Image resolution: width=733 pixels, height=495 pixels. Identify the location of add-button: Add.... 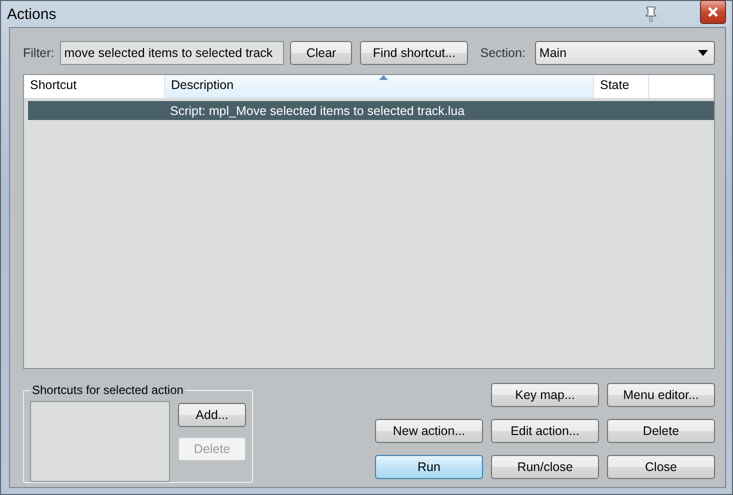
(212, 415).